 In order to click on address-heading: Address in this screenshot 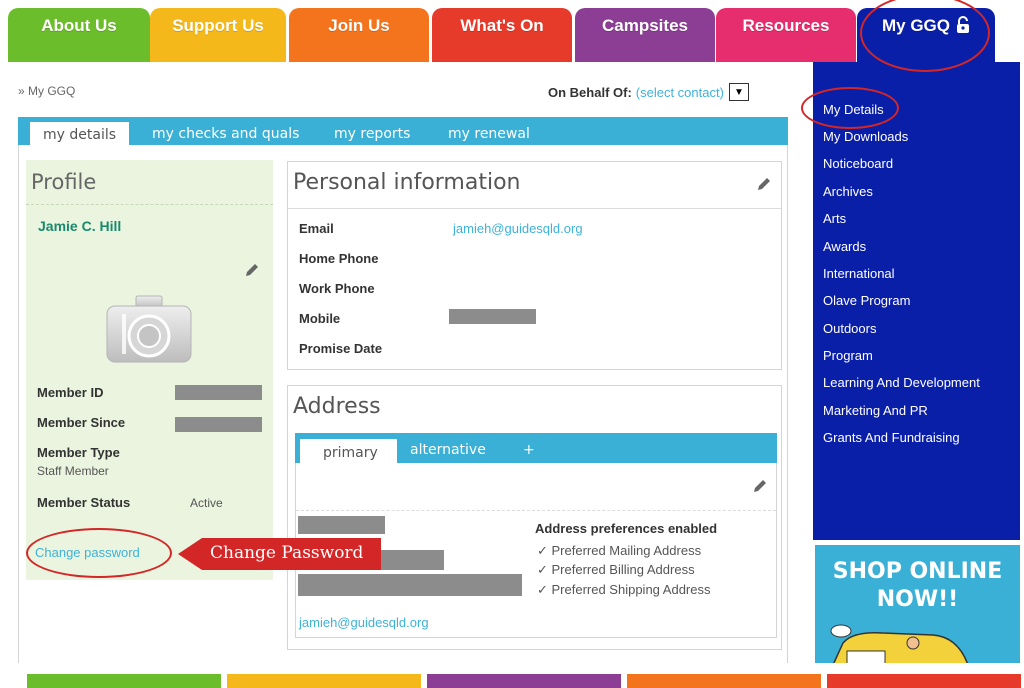, I will do `click(337, 406)`.